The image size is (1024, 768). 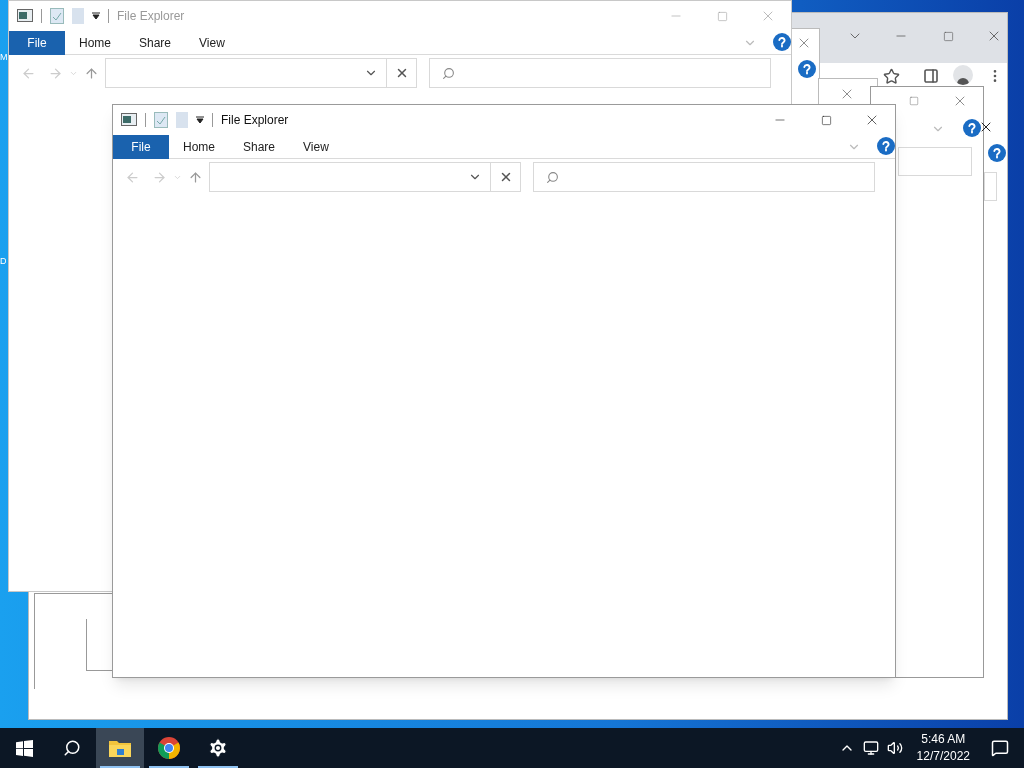 I want to click on clock-time: 5:46 AM, so click(x=943, y=739).